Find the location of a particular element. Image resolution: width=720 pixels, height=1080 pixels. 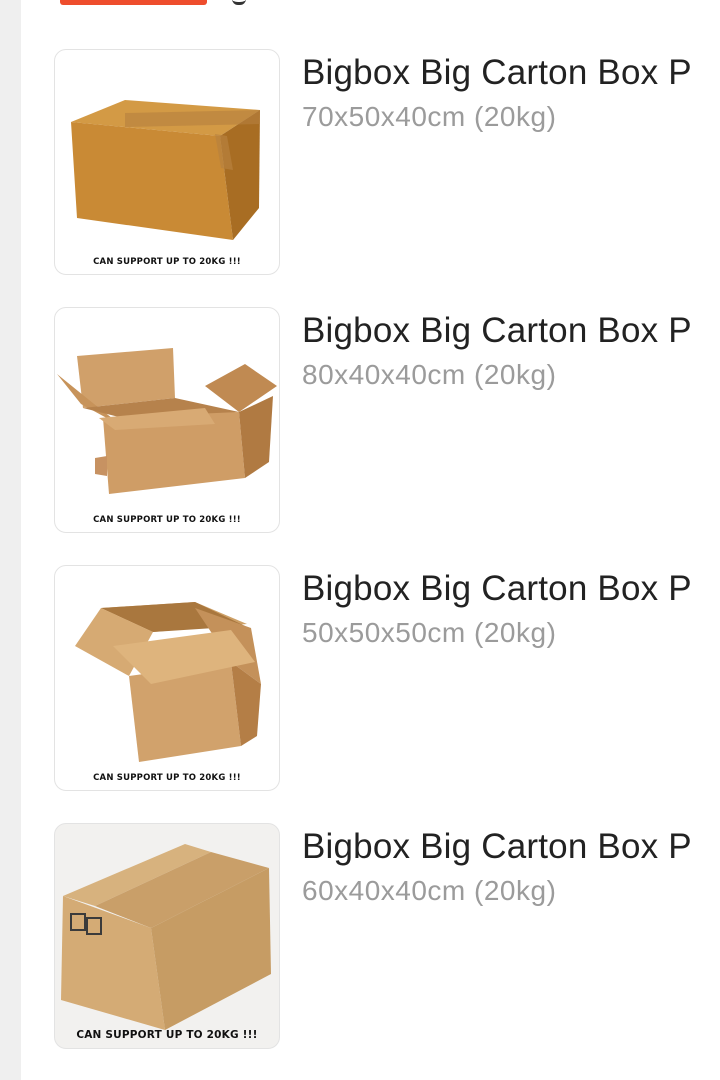

active-tab-indicator is located at coordinates (133, 2).